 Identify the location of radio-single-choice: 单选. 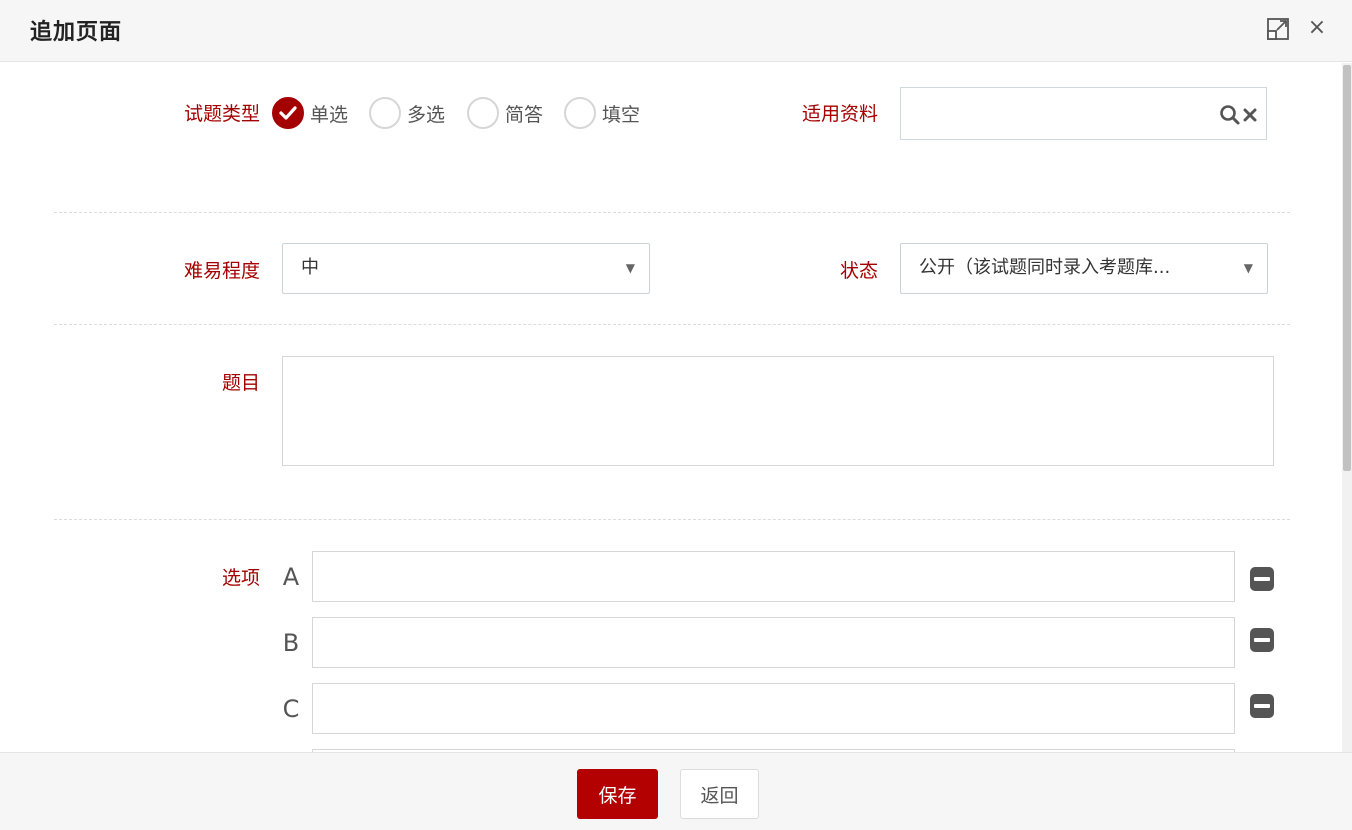
(310, 113).